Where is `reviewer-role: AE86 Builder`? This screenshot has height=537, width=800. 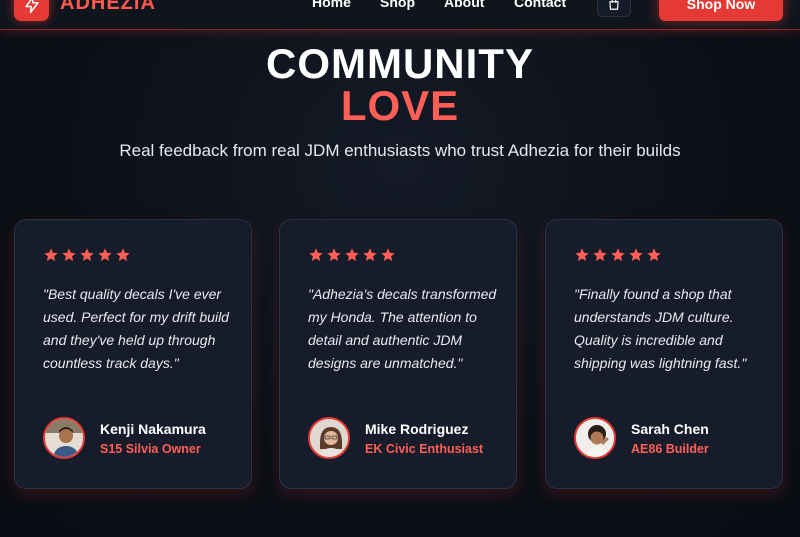
reviewer-role: AE86 Builder is located at coordinates (670, 449).